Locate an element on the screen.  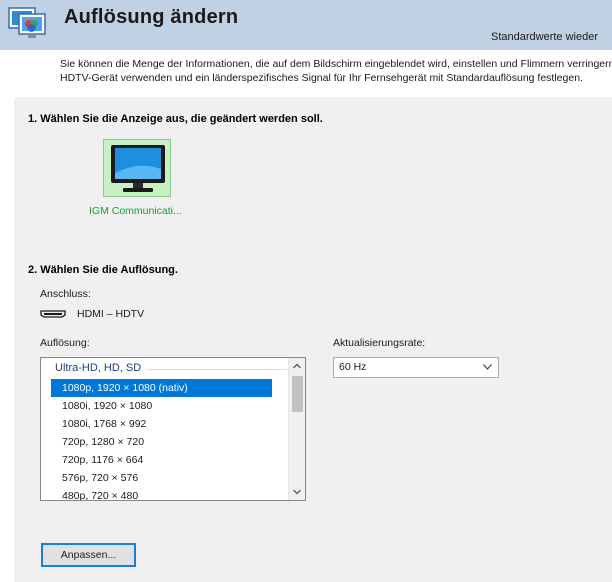
header-bar: Auflösung ändern Standardwerte wieder is located at coordinates (306, 25).